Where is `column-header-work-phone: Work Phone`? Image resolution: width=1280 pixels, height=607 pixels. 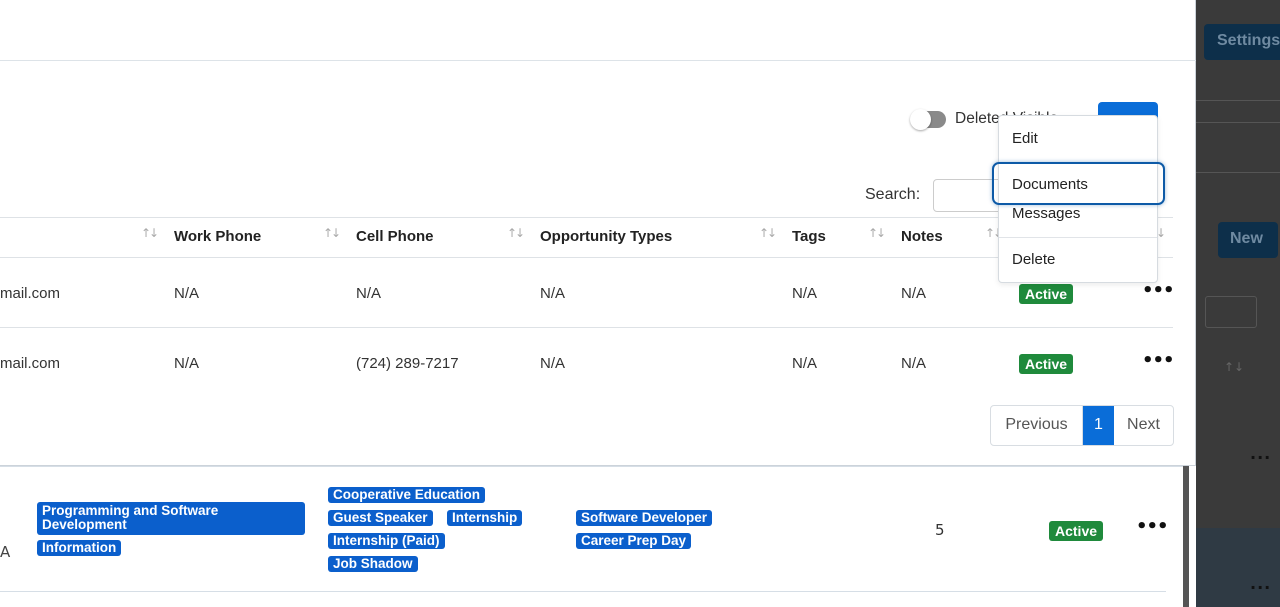
column-header-work-phone: Work Phone is located at coordinates (217, 236).